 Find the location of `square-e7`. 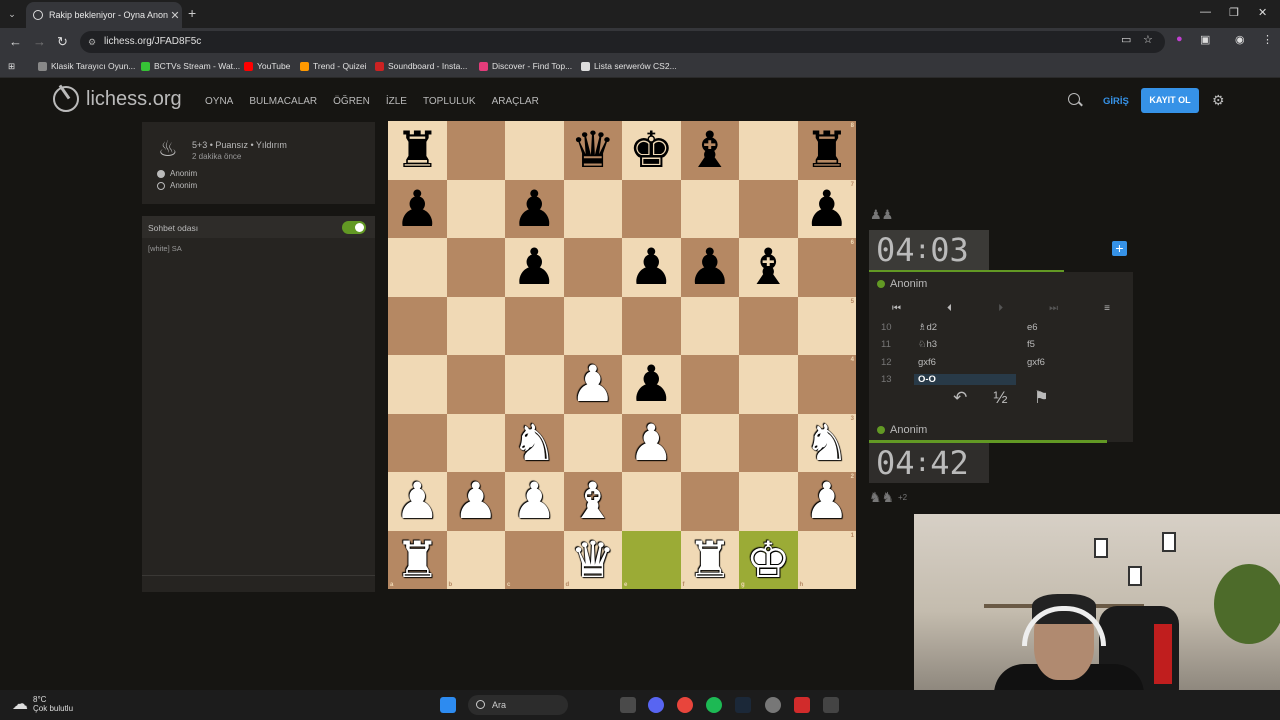

square-e7 is located at coordinates (651, 208).